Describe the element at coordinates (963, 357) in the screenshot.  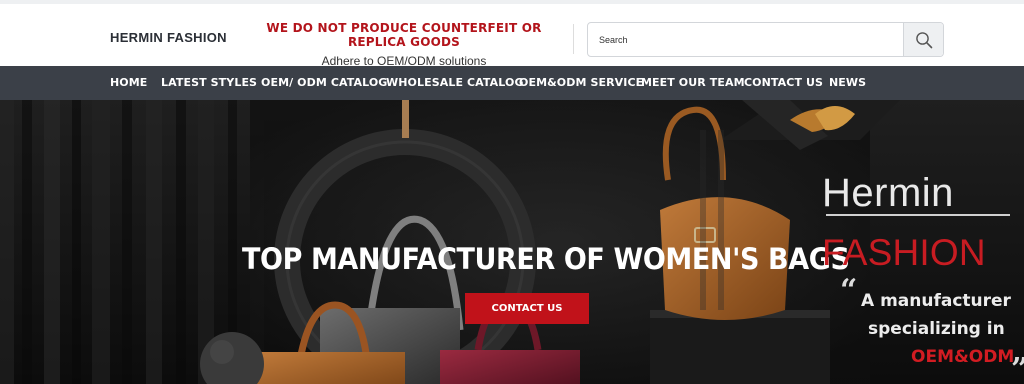
I see `tagline-accent: OEM&ODM` at that location.